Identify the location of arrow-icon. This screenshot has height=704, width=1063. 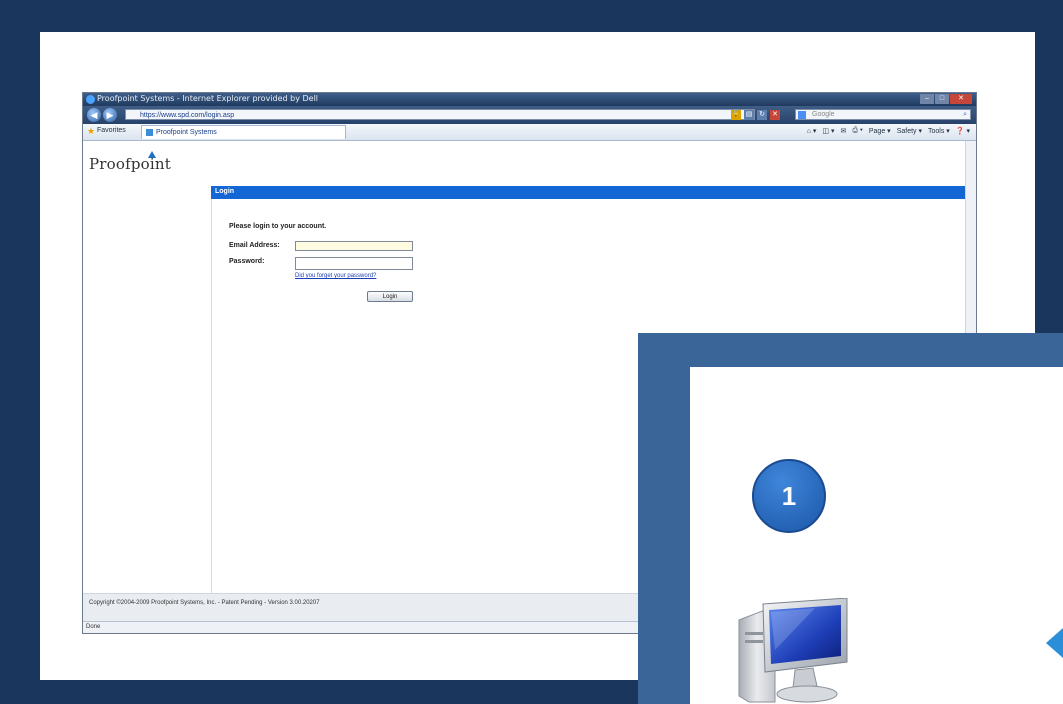
(1054, 643).